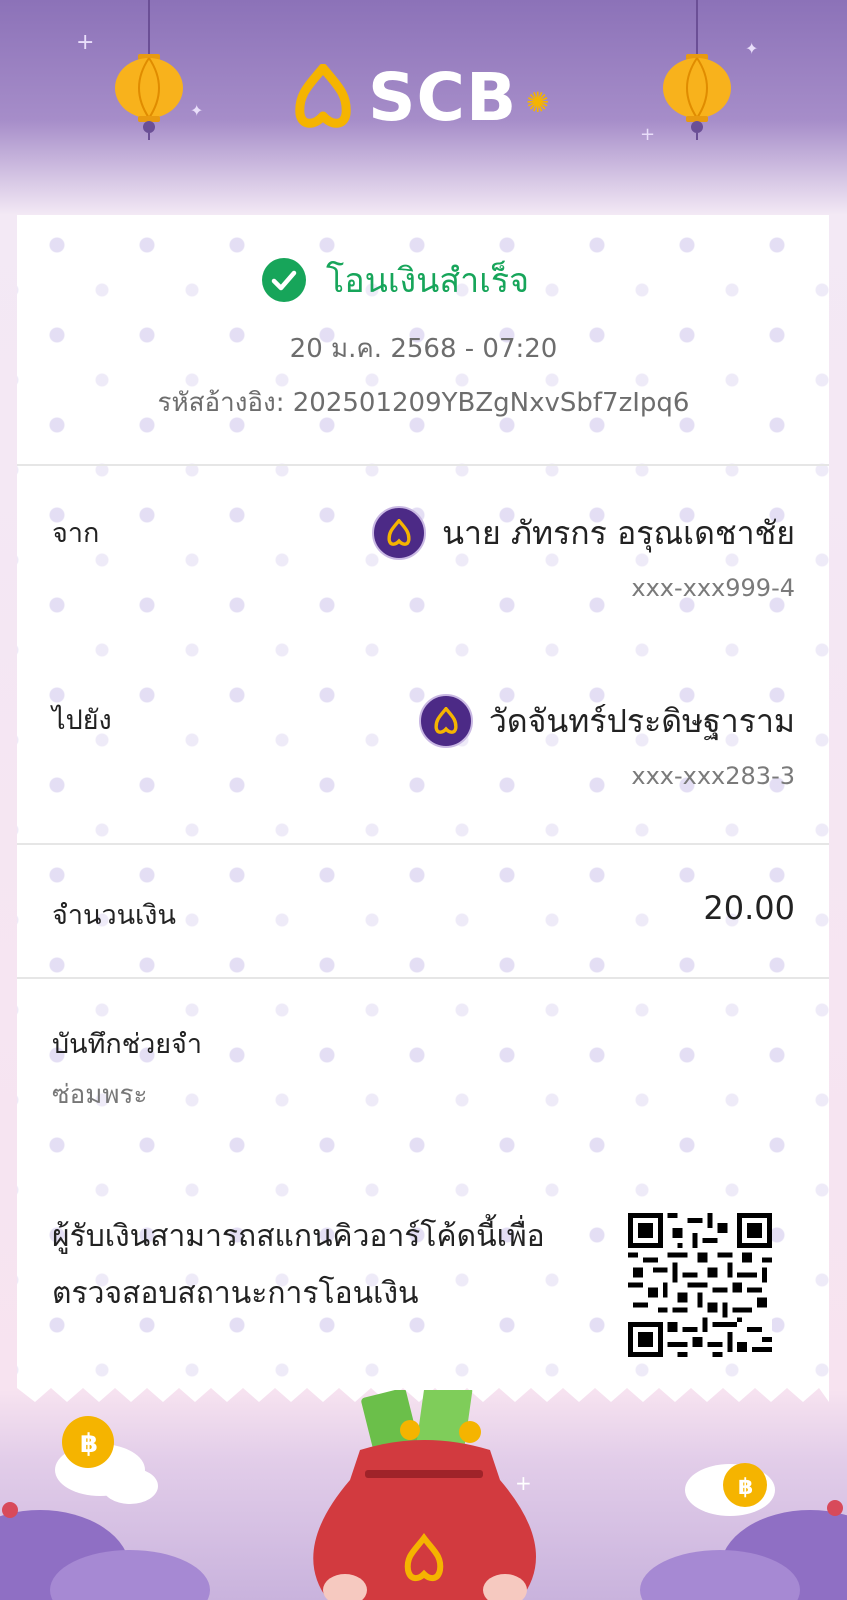 This screenshot has width=847, height=1600. Describe the element at coordinates (284, 280) in the screenshot. I see `check-circle-icon` at that location.